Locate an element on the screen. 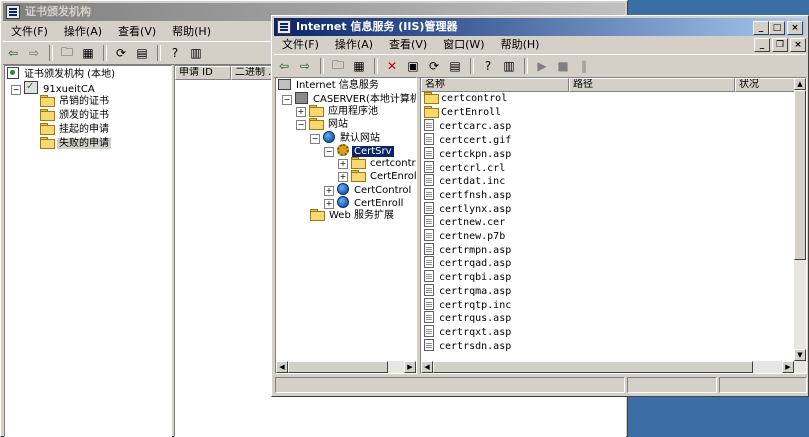 The image size is (809, 437). pause-icon: ‖ is located at coordinates (584, 66).